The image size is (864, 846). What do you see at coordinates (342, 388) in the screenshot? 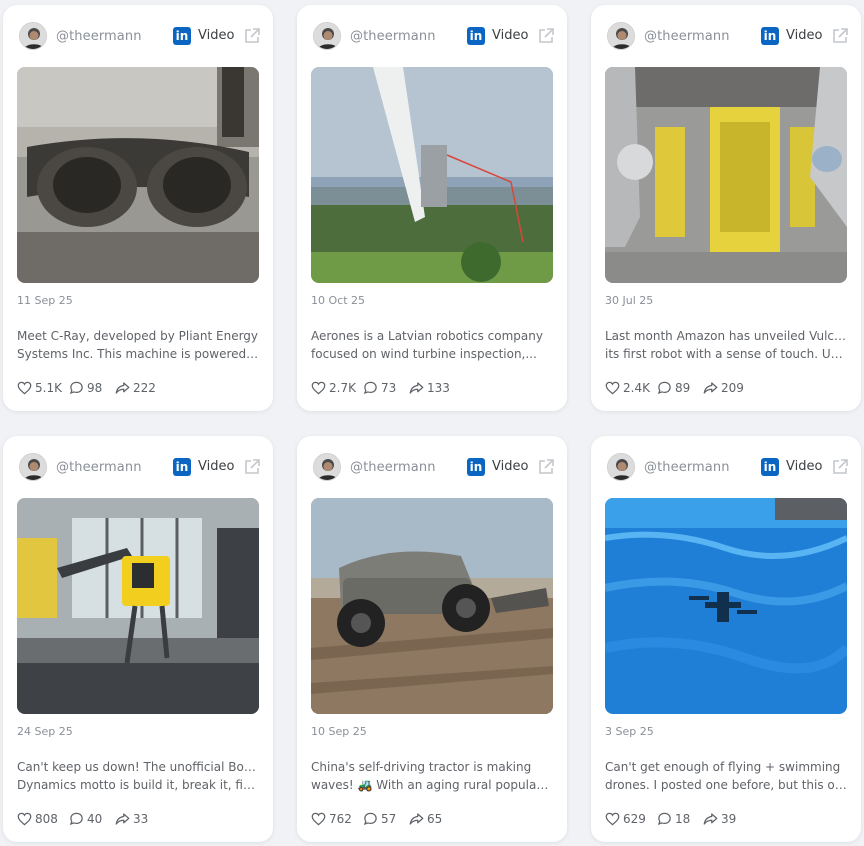
I see `likes-count: 2.7K` at bounding box center [342, 388].